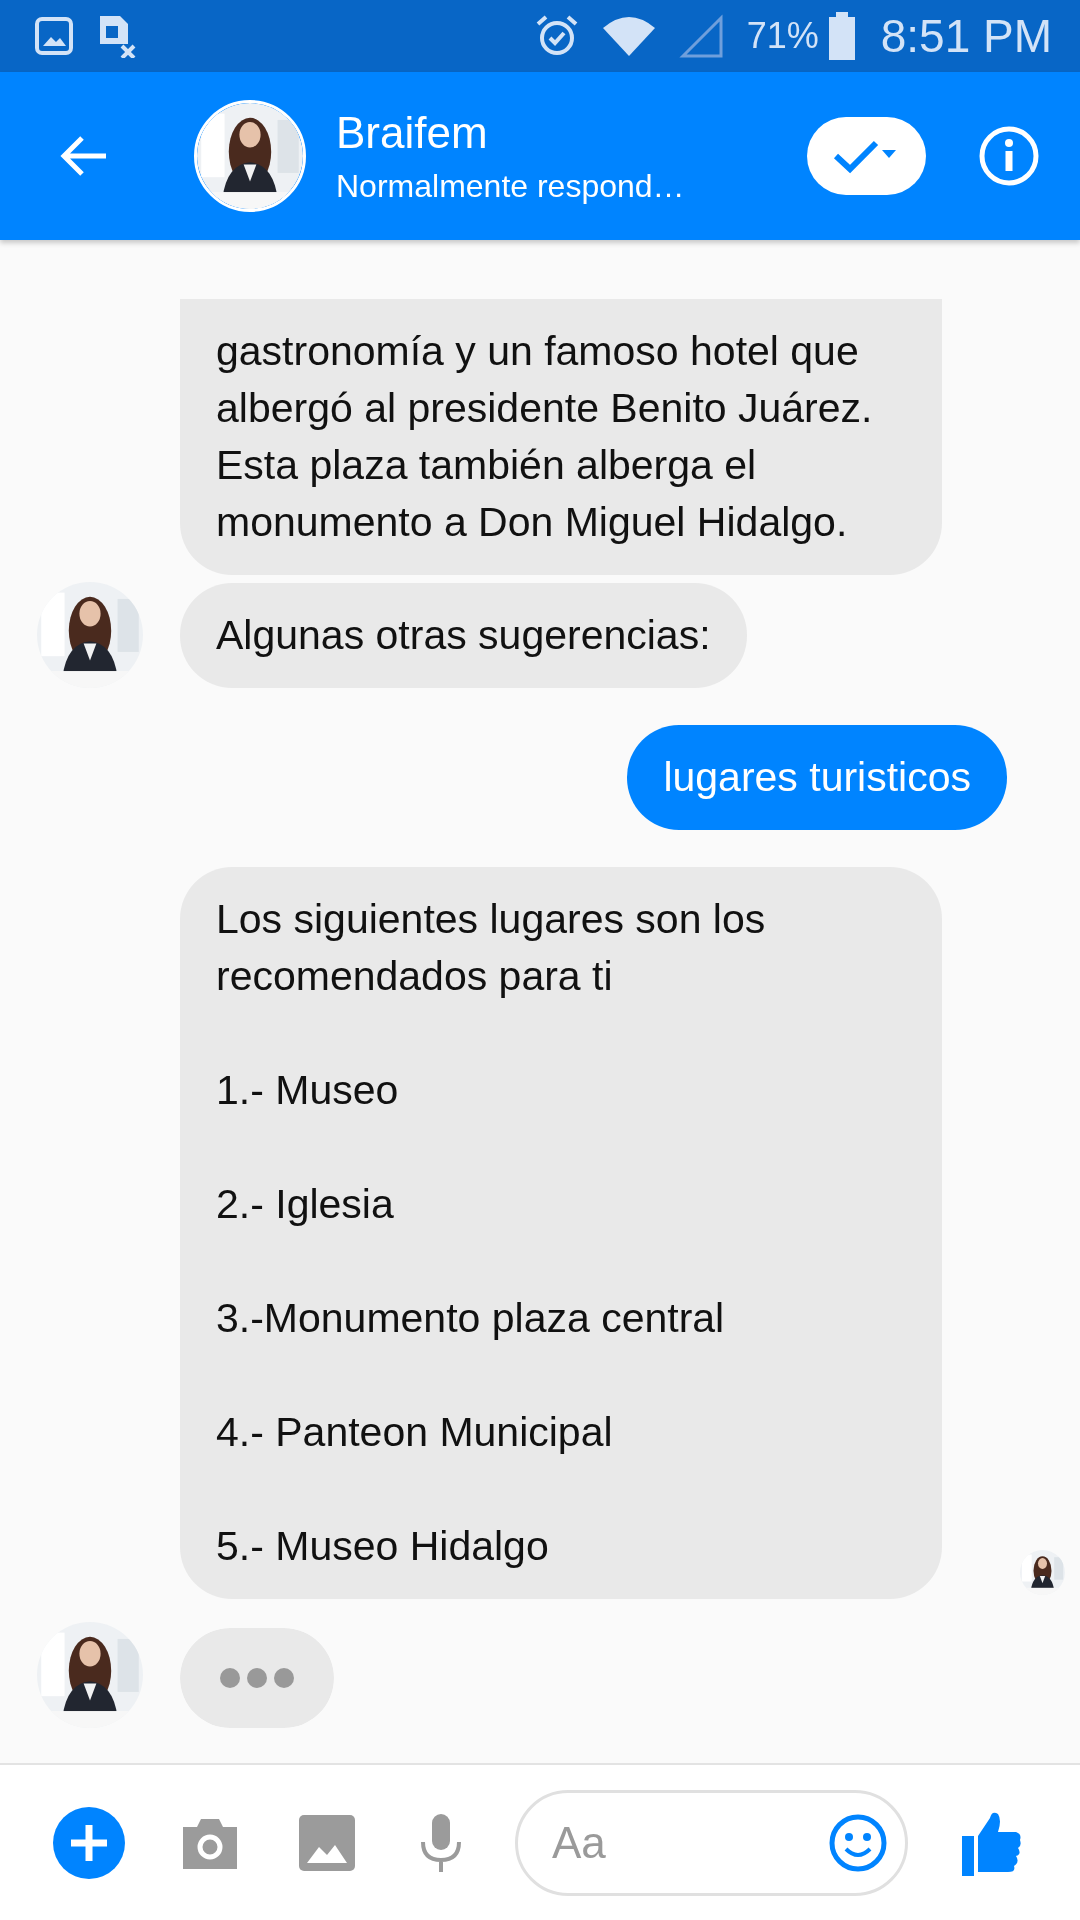 This screenshot has width=1080, height=1920. What do you see at coordinates (561, 437) in the screenshot?
I see `message-bubble: gastronomía y un famoso hotel que albergó al presidente Benito Juárez. Esta plaza también alberga el monumento a Don Miguel Hidalgo.` at bounding box center [561, 437].